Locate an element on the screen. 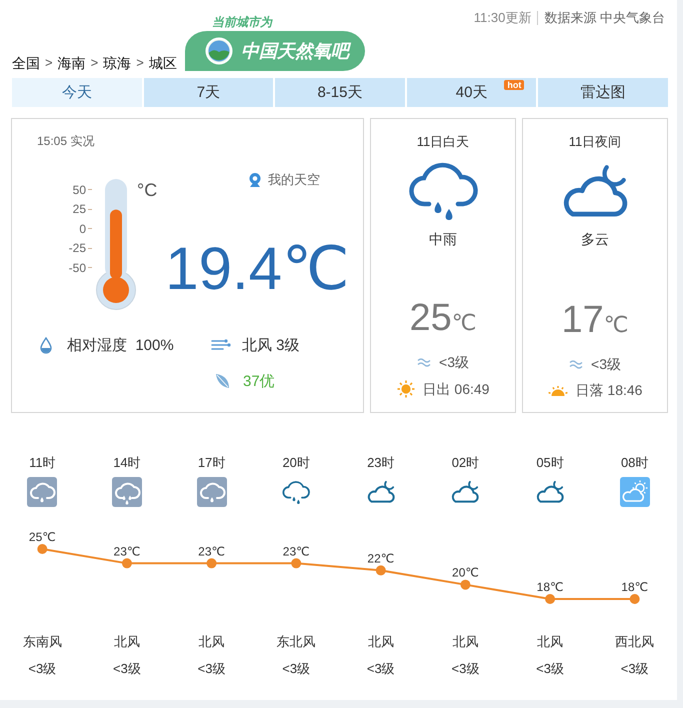  hot-badge: hot is located at coordinates (514, 85).